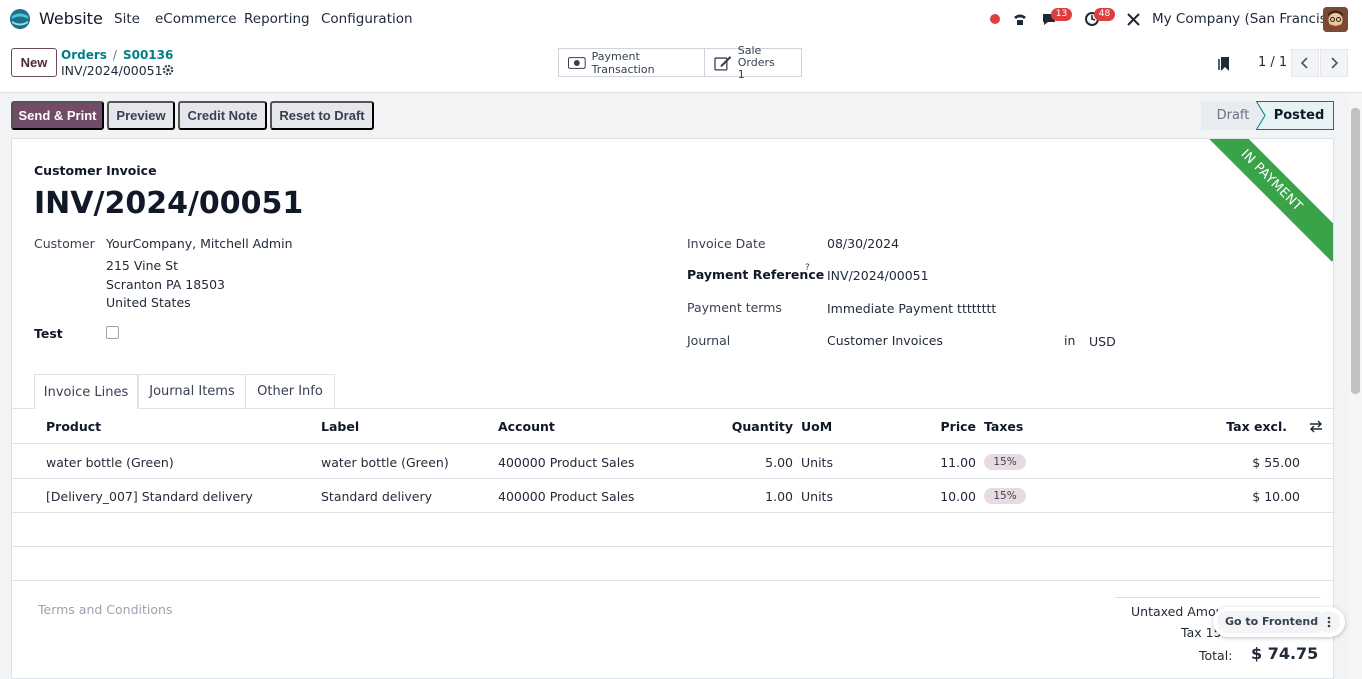 This screenshot has width=1362, height=679. Describe the element at coordinates (1104, 14) in the screenshot. I see `activities-badge: 48` at that location.